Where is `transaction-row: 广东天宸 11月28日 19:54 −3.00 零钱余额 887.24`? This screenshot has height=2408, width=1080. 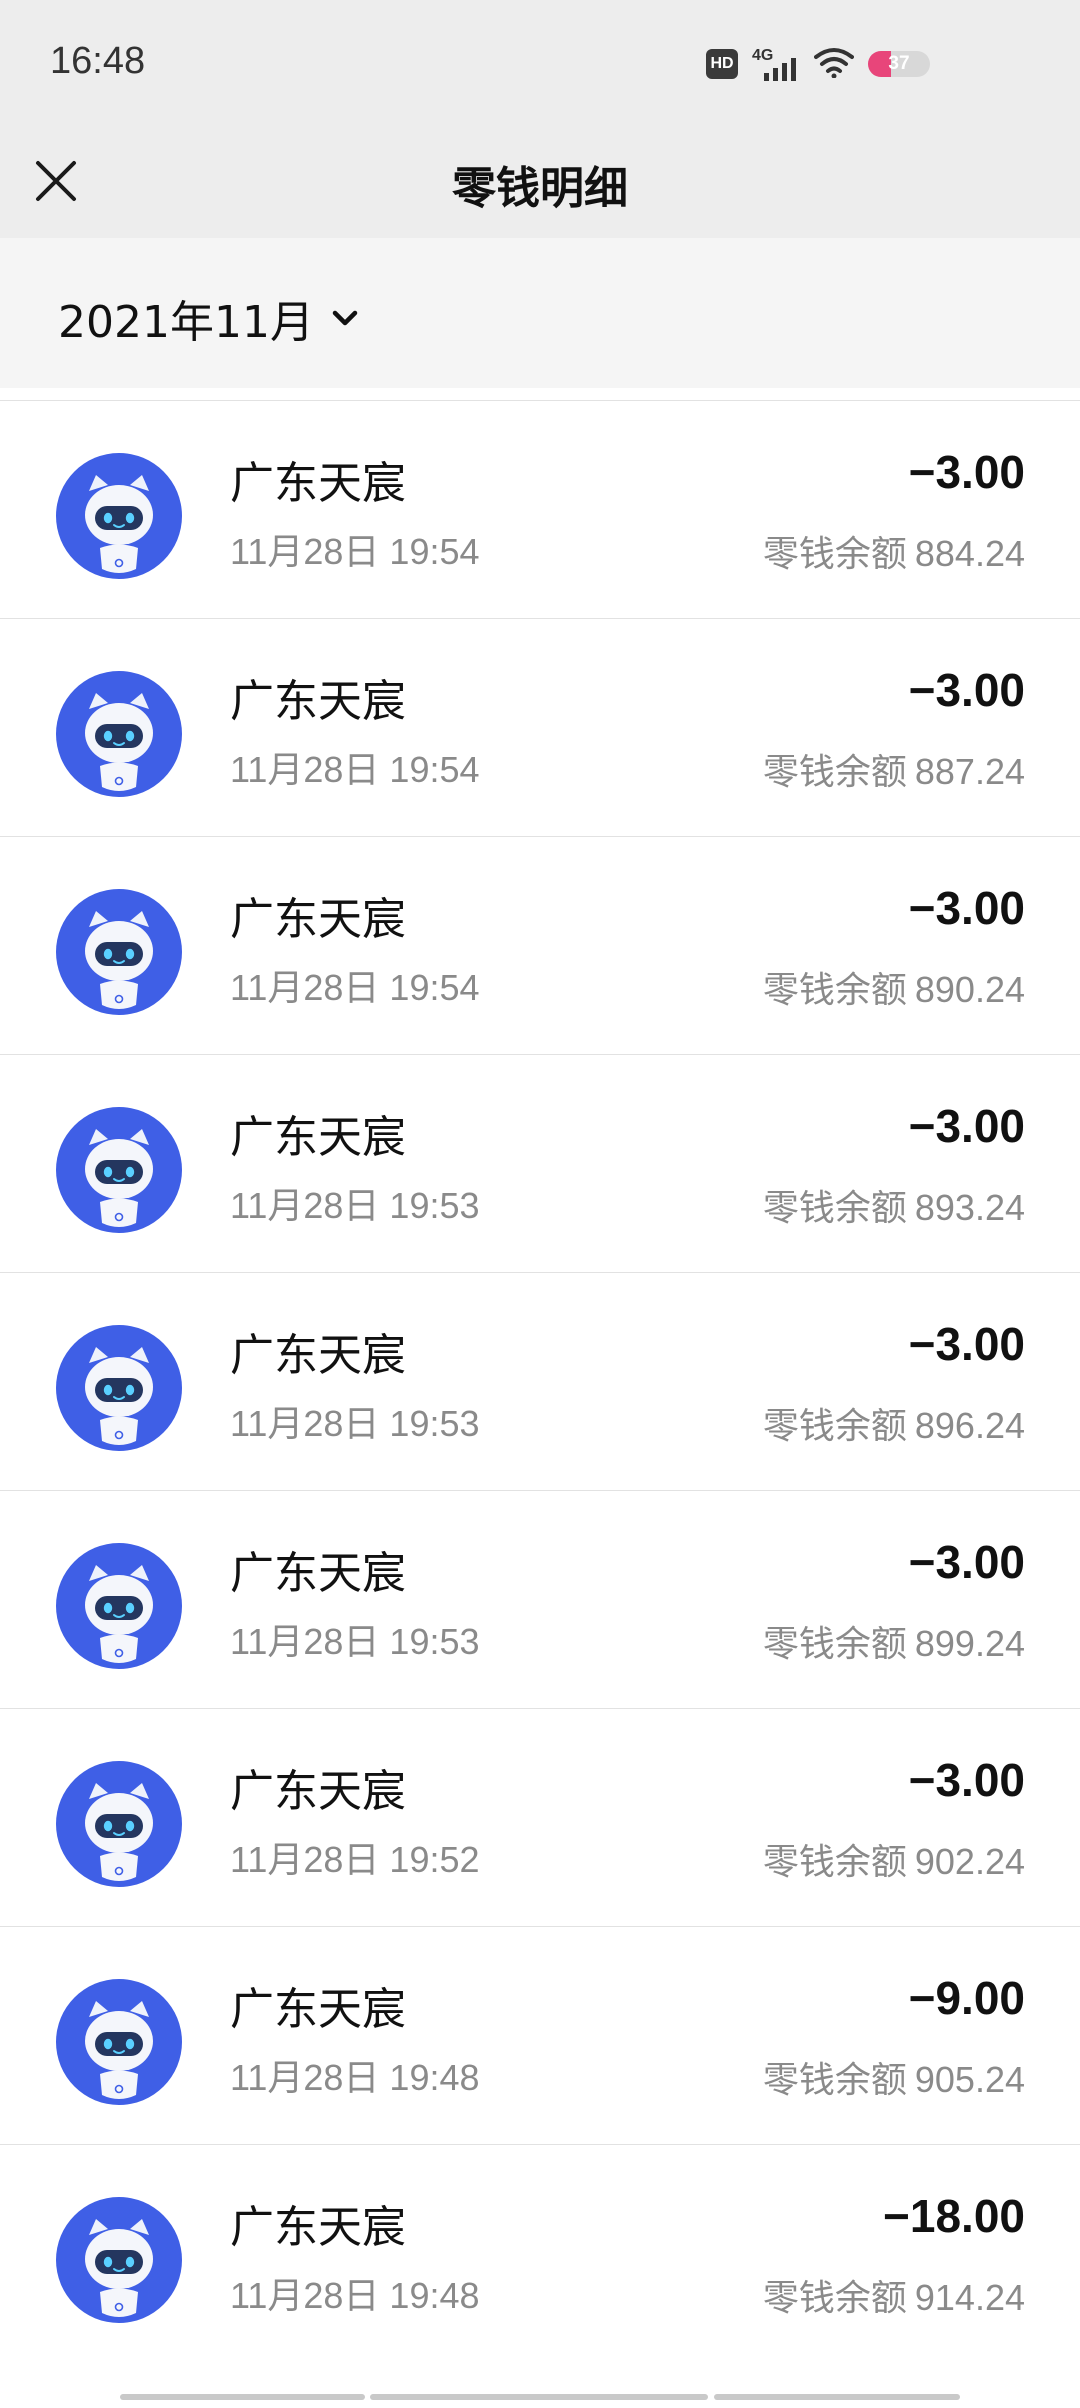 transaction-row: 广东天宸 11月28日 19:54 −3.00 零钱余额 887.24 is located at coordinates (540, 727).